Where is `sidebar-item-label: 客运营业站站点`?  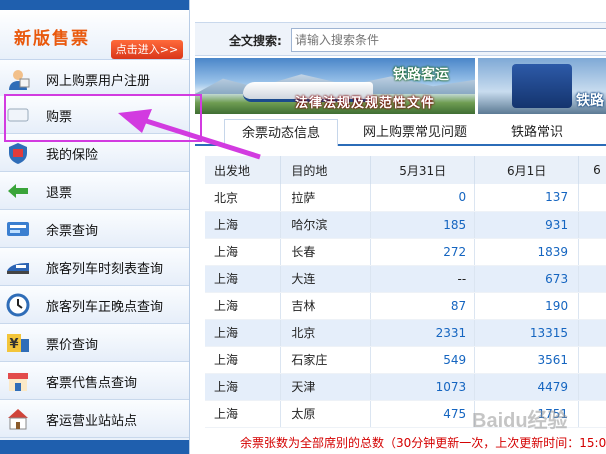 sidebar-item-label: 客运营业站站点 is located at coordinates (92, 421).